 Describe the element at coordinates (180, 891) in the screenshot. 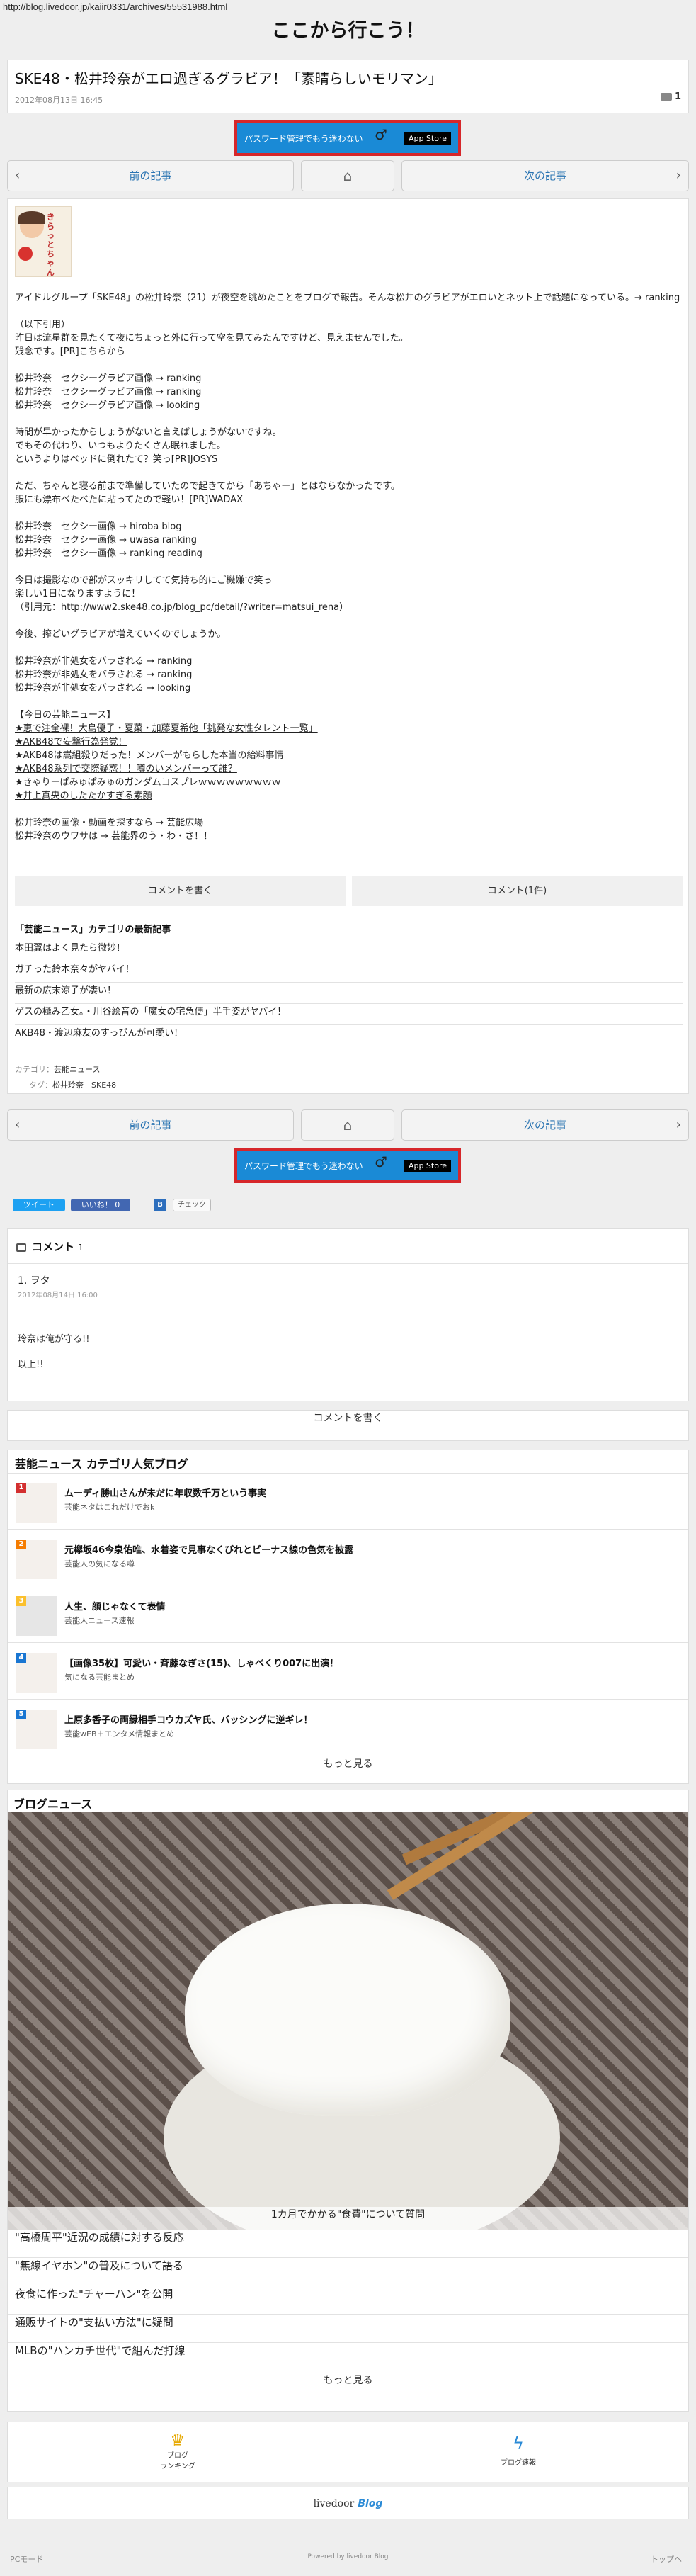

I see `write-comment-button: コメントを書く` at that location.